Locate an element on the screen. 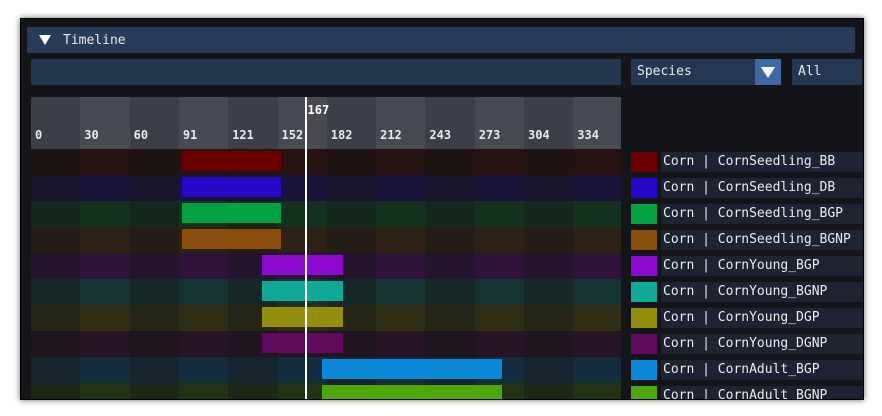 Image resolution: width=882 pixels, height=416 pixels. playhead-line is located at coordinates (305, 248).